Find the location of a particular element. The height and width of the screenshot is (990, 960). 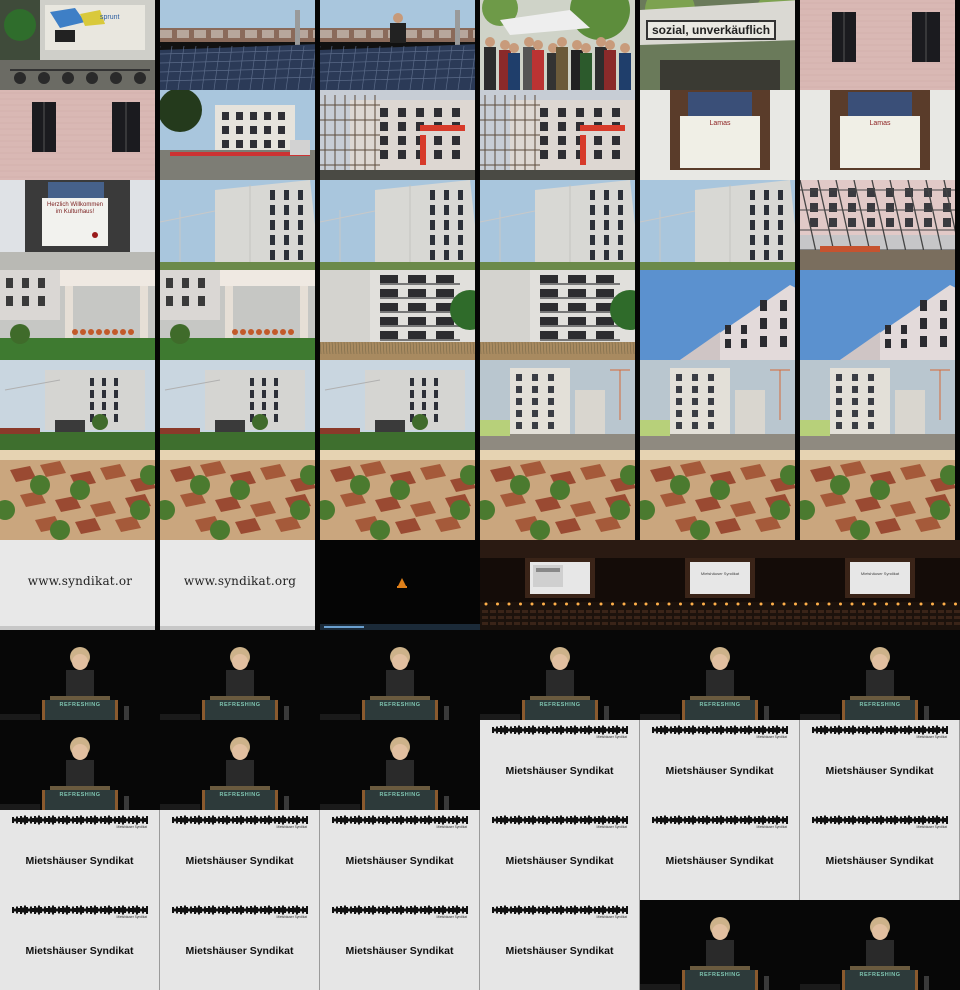

thumbnail-solar-roof is located at coordinates (240, 45).